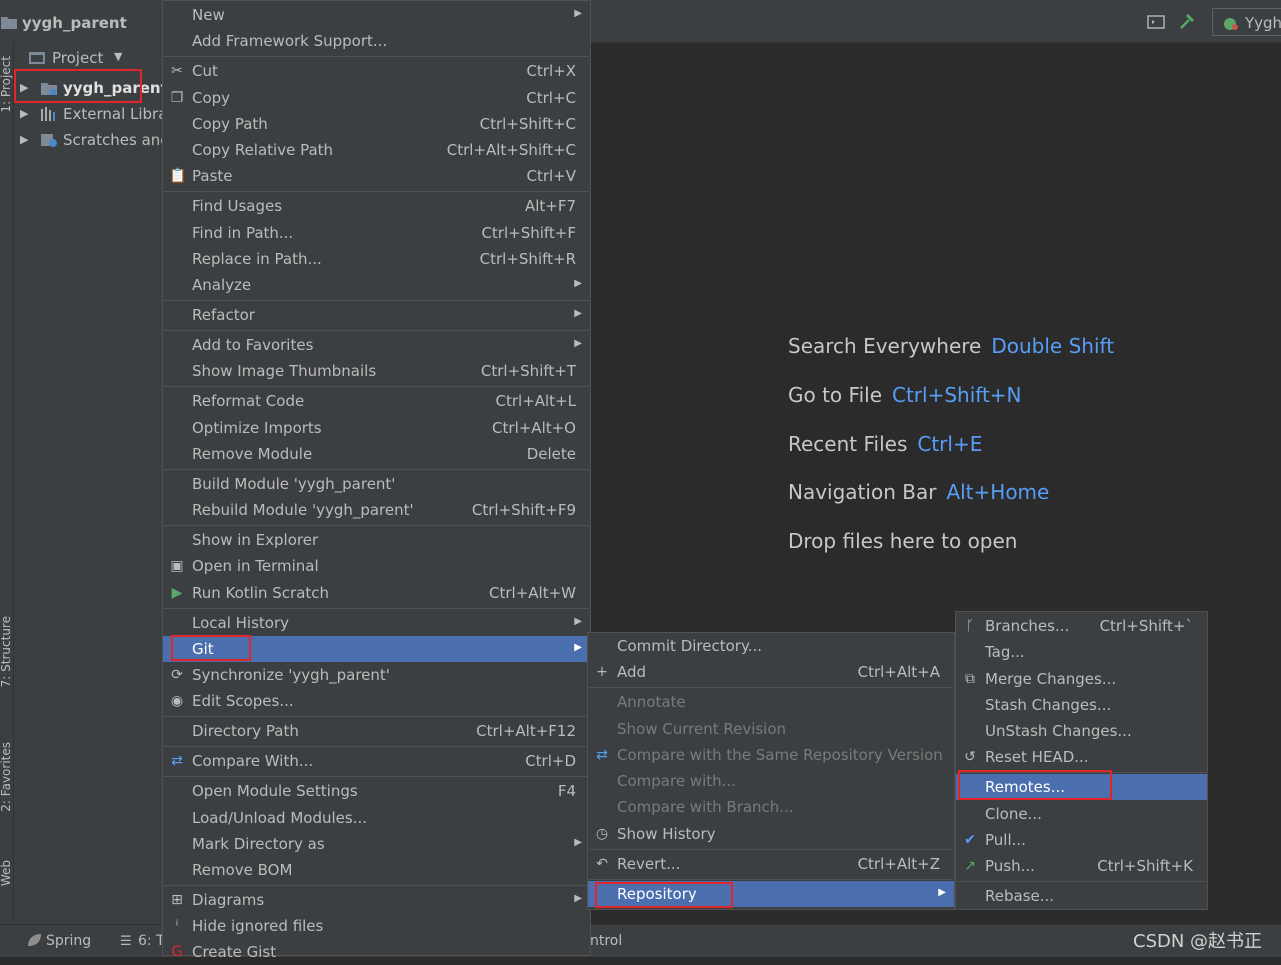  Describe the element at coordinates (376, 206) in the screenshot. I see `menu-item-find-usages: Find Usages Alt+F7` at that location.